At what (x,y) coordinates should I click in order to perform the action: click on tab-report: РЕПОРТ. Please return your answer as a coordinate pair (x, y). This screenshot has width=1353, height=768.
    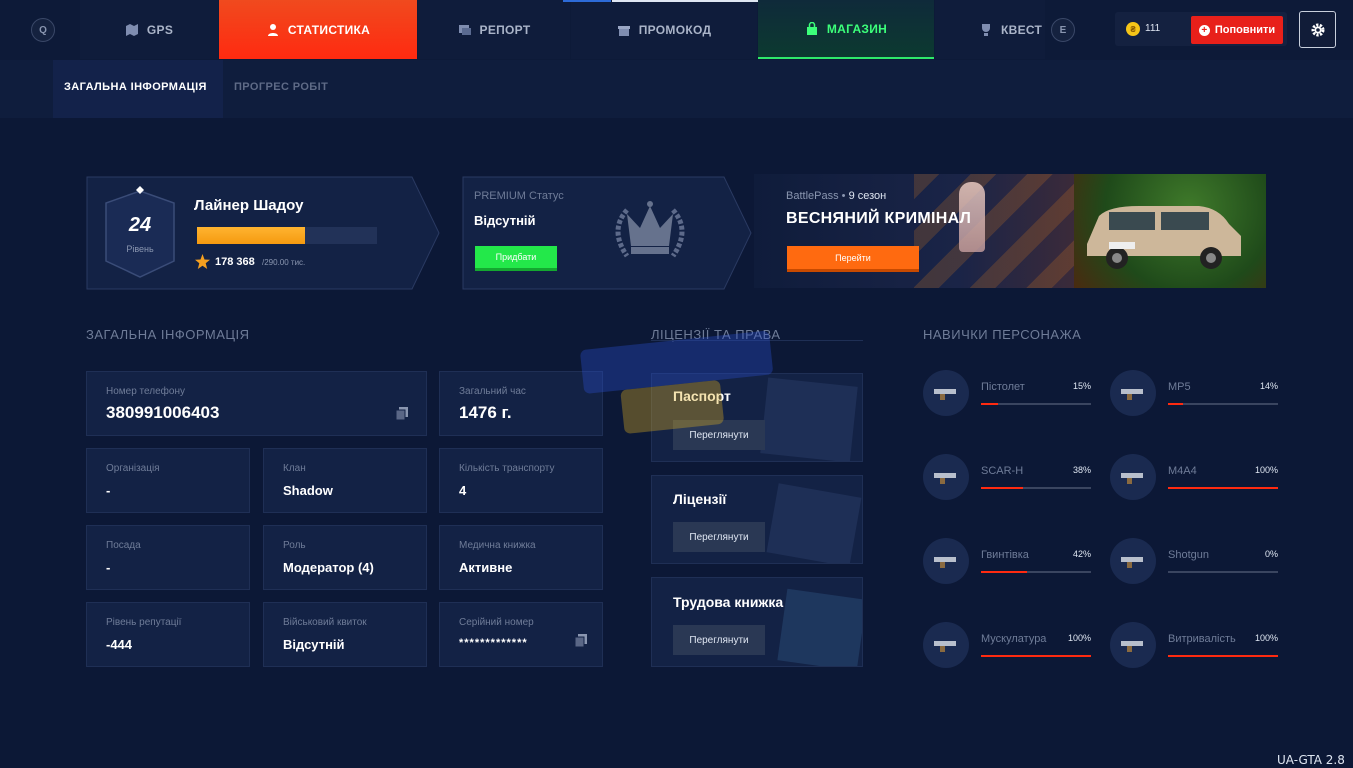
    Looking at the image, I should click on (494, 29).